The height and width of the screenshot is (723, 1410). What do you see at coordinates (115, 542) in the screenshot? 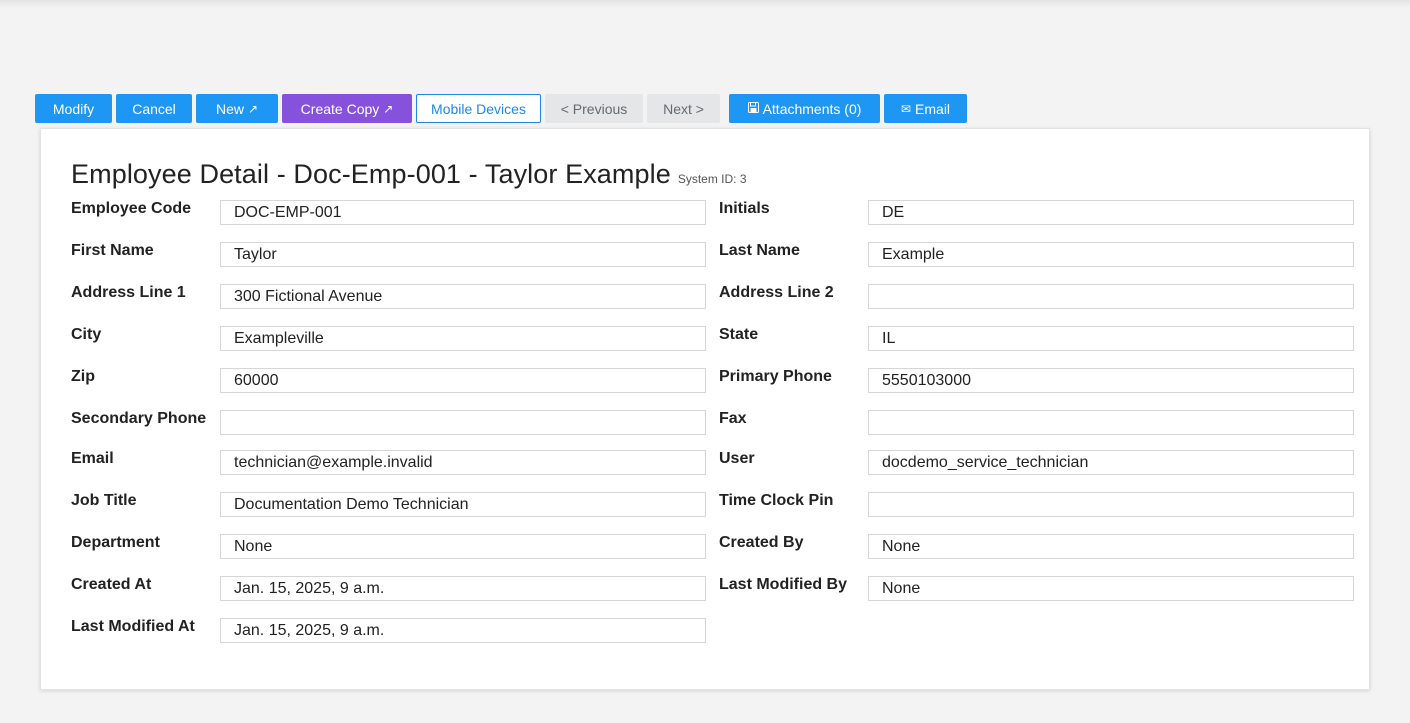
I see `field-label: Department` at bounding box center [115, 542].